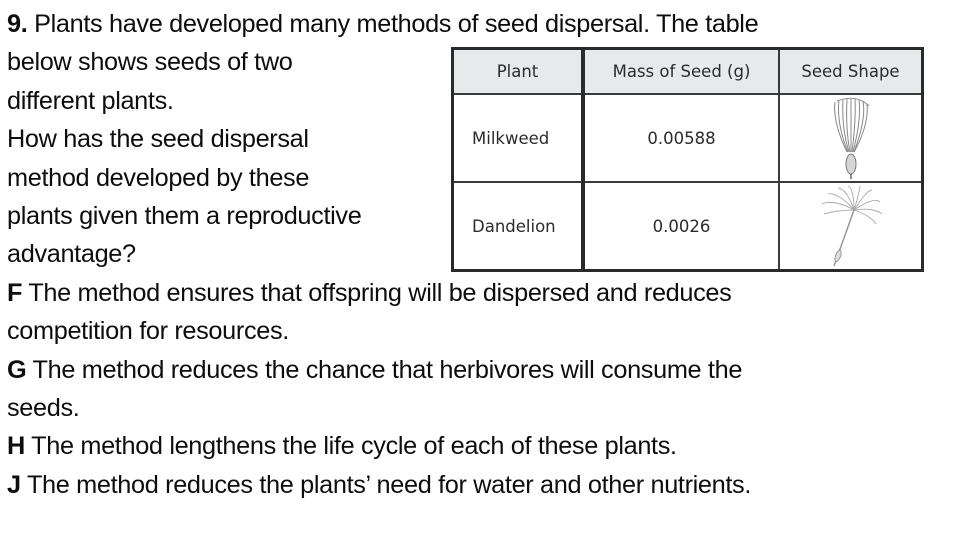 This screenshot has height=540, width=960. Describe the element at coordinates (16, 446) in the screenshot. I see `answer-letter: H` at that location.